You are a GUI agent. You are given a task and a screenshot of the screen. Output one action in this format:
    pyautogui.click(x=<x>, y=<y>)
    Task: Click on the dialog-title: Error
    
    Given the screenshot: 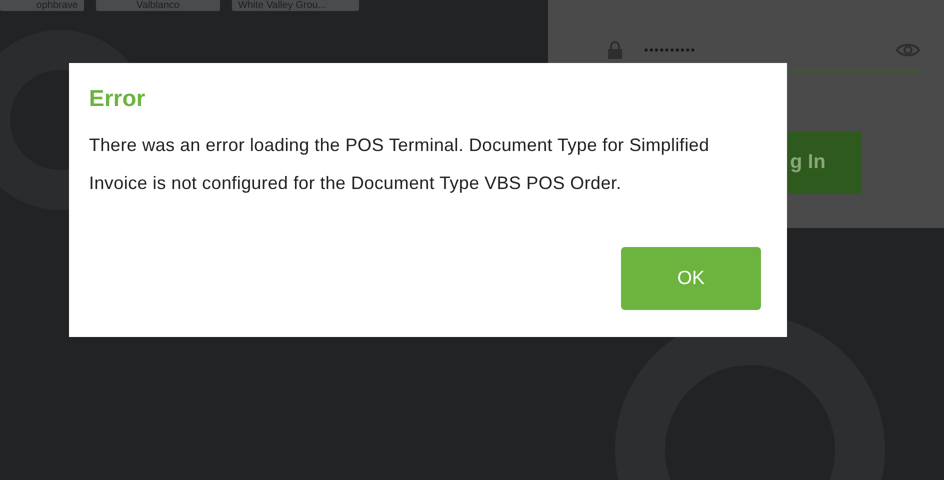 What is the action you would take?
    pyautogui.click(x=117, y=98)
    